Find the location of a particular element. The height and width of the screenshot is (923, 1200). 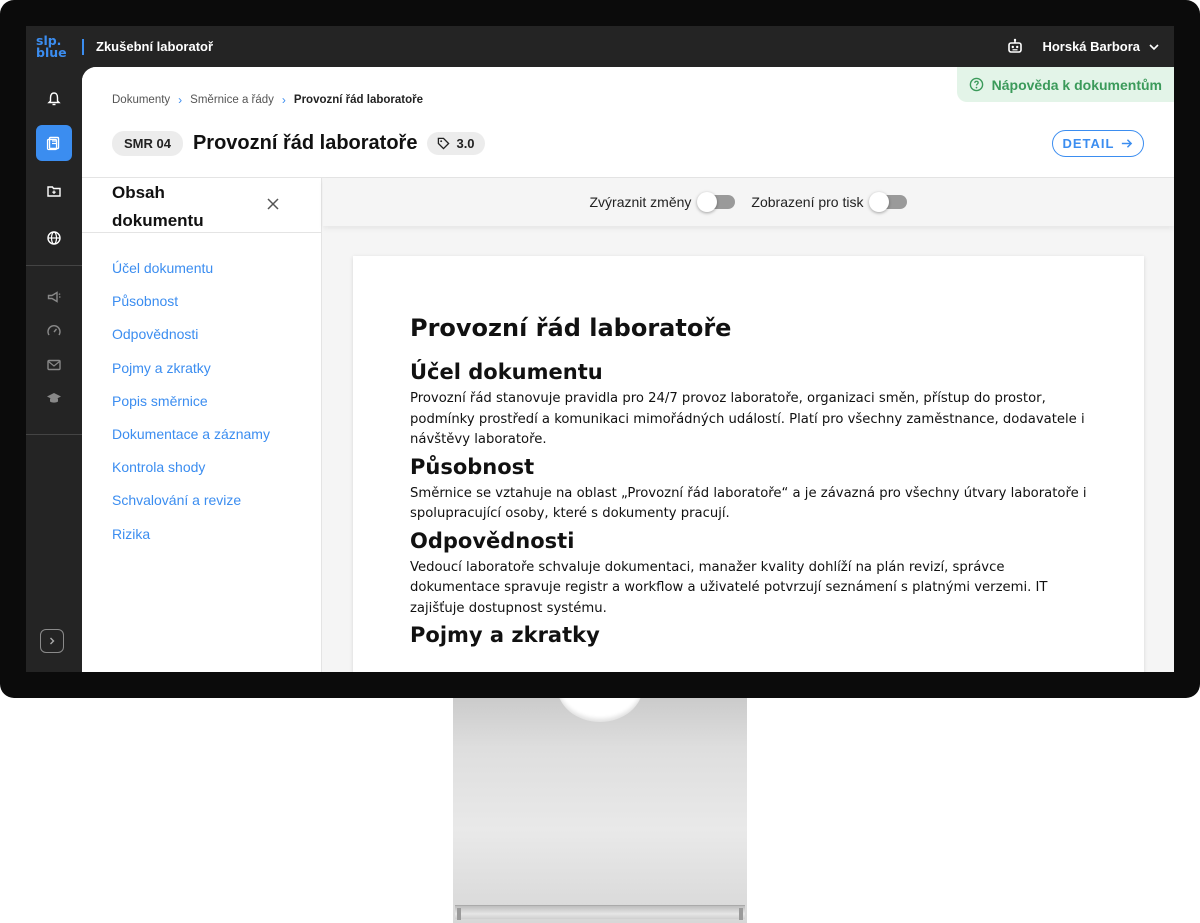

highlight-changes-toggle is located at coordinates (716, 202).